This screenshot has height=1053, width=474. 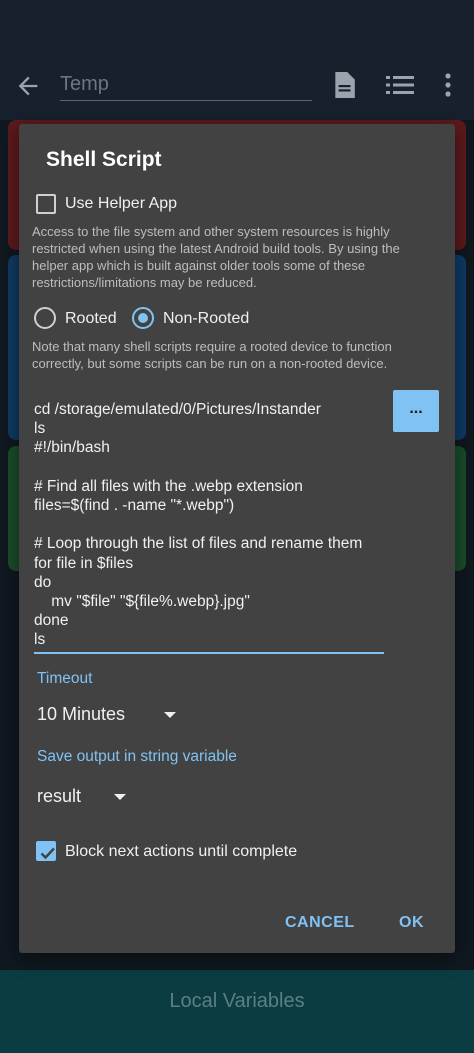 I want to click on checkmark-icon, so click(x=47, y=853).